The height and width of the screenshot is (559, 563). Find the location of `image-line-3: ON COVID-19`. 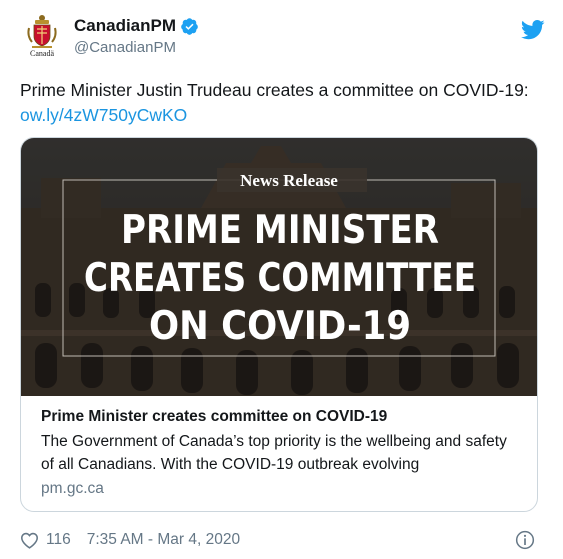

image-line-3: ON COVID-19 is located at coordinates (280, 326).